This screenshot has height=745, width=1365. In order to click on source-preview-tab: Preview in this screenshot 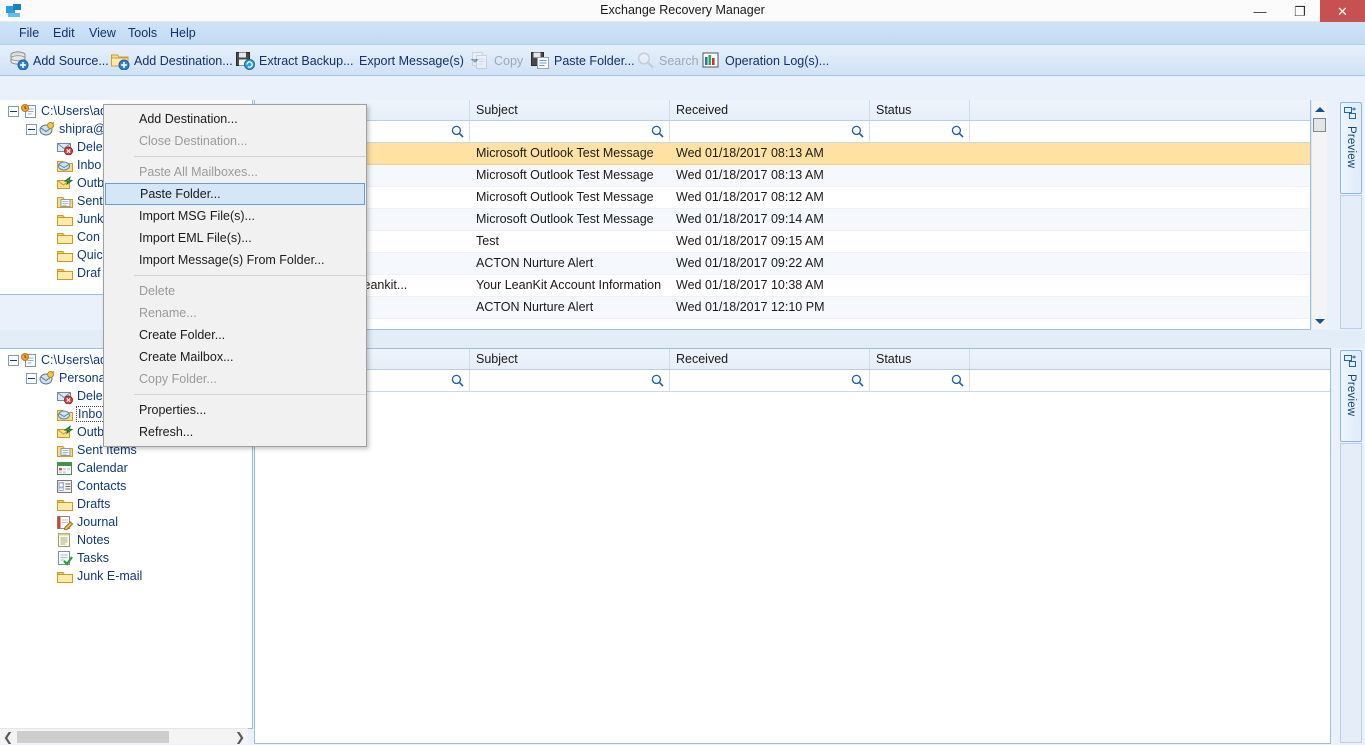, I will do `click(1351, 148)`.